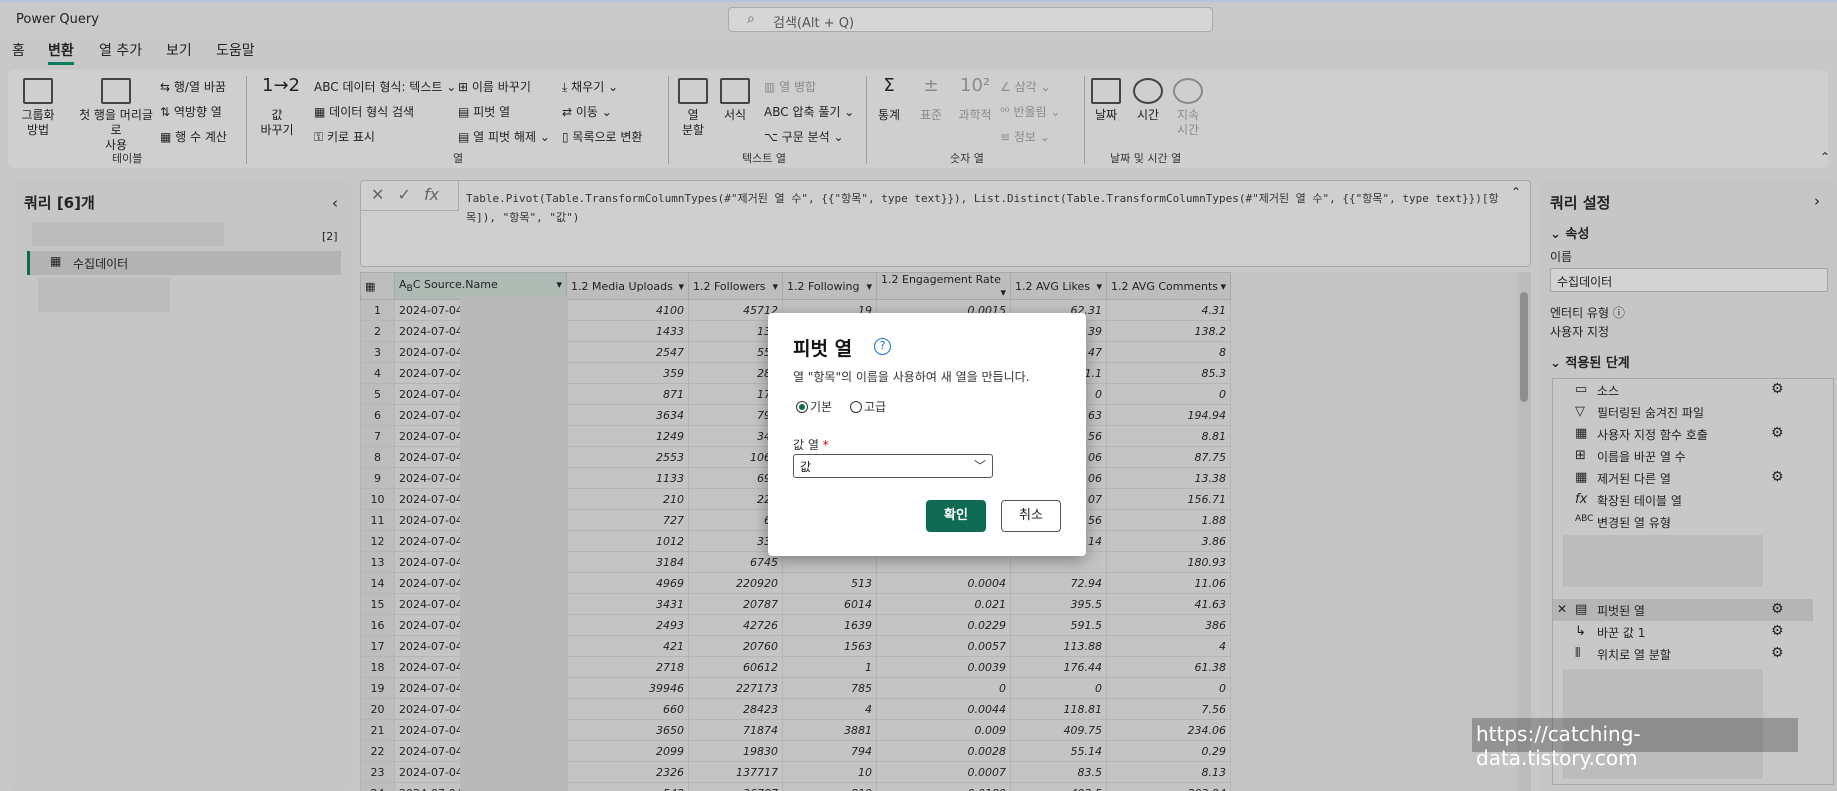 This screenshot has height=791, width=1837. Describe the element at coordinates (431, 194) in the screenshot. I see `fx-icon: fx` at that location.